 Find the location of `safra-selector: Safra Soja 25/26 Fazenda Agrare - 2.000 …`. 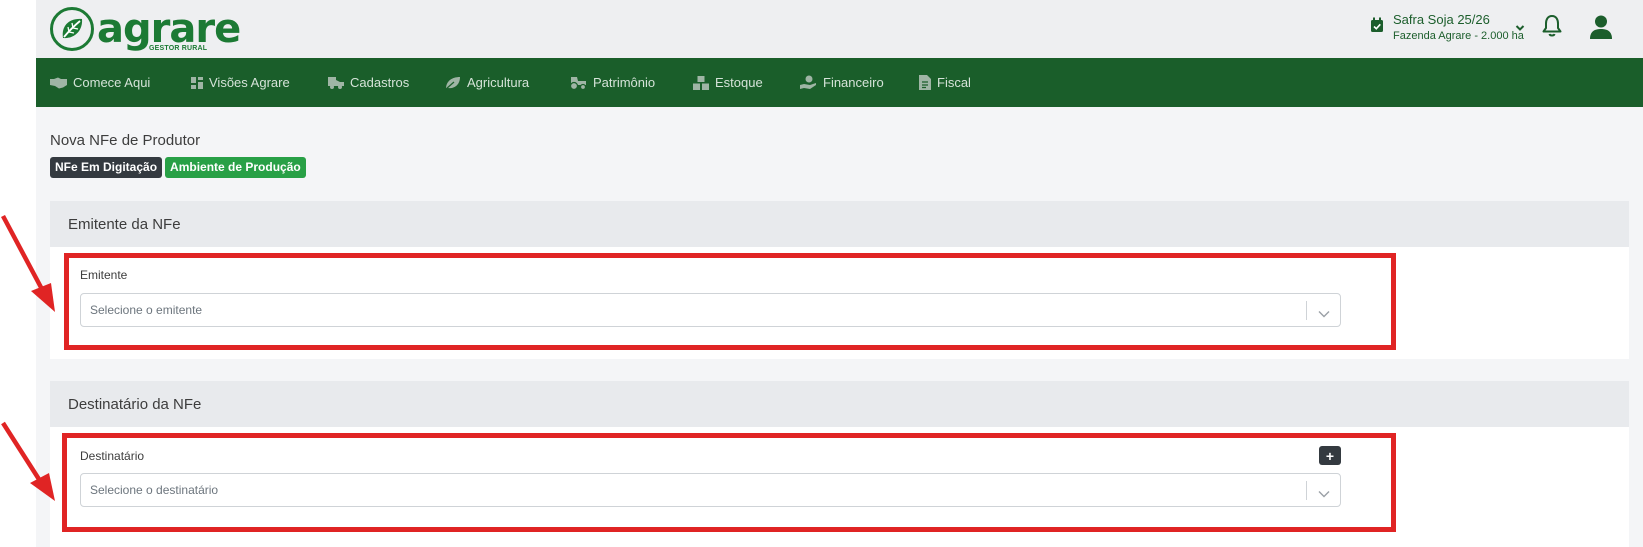

safra-selector: Safra Soja 25/26 Fazenda Agrare - 2.000 … is located at coordinates (1447, 27).